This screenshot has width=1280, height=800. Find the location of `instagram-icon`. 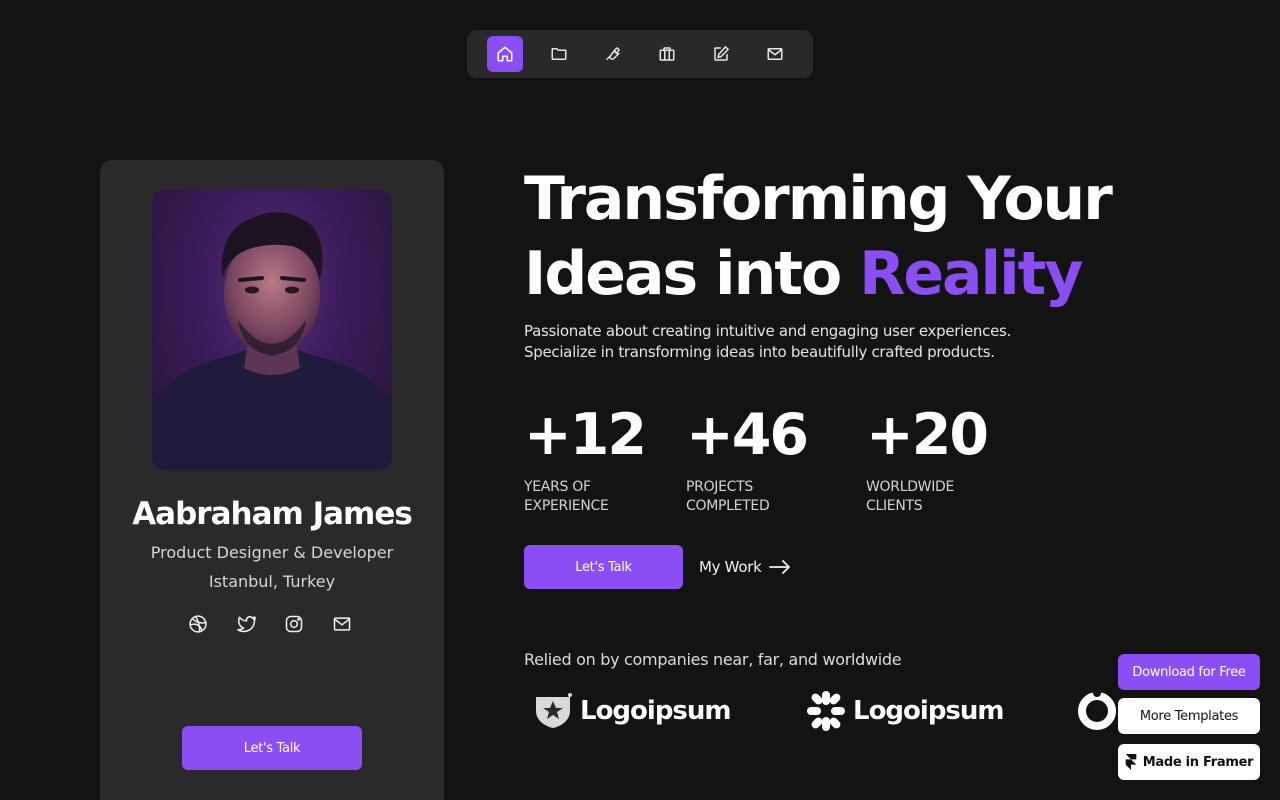

instagram-icon is located at coordinates (294, 624).